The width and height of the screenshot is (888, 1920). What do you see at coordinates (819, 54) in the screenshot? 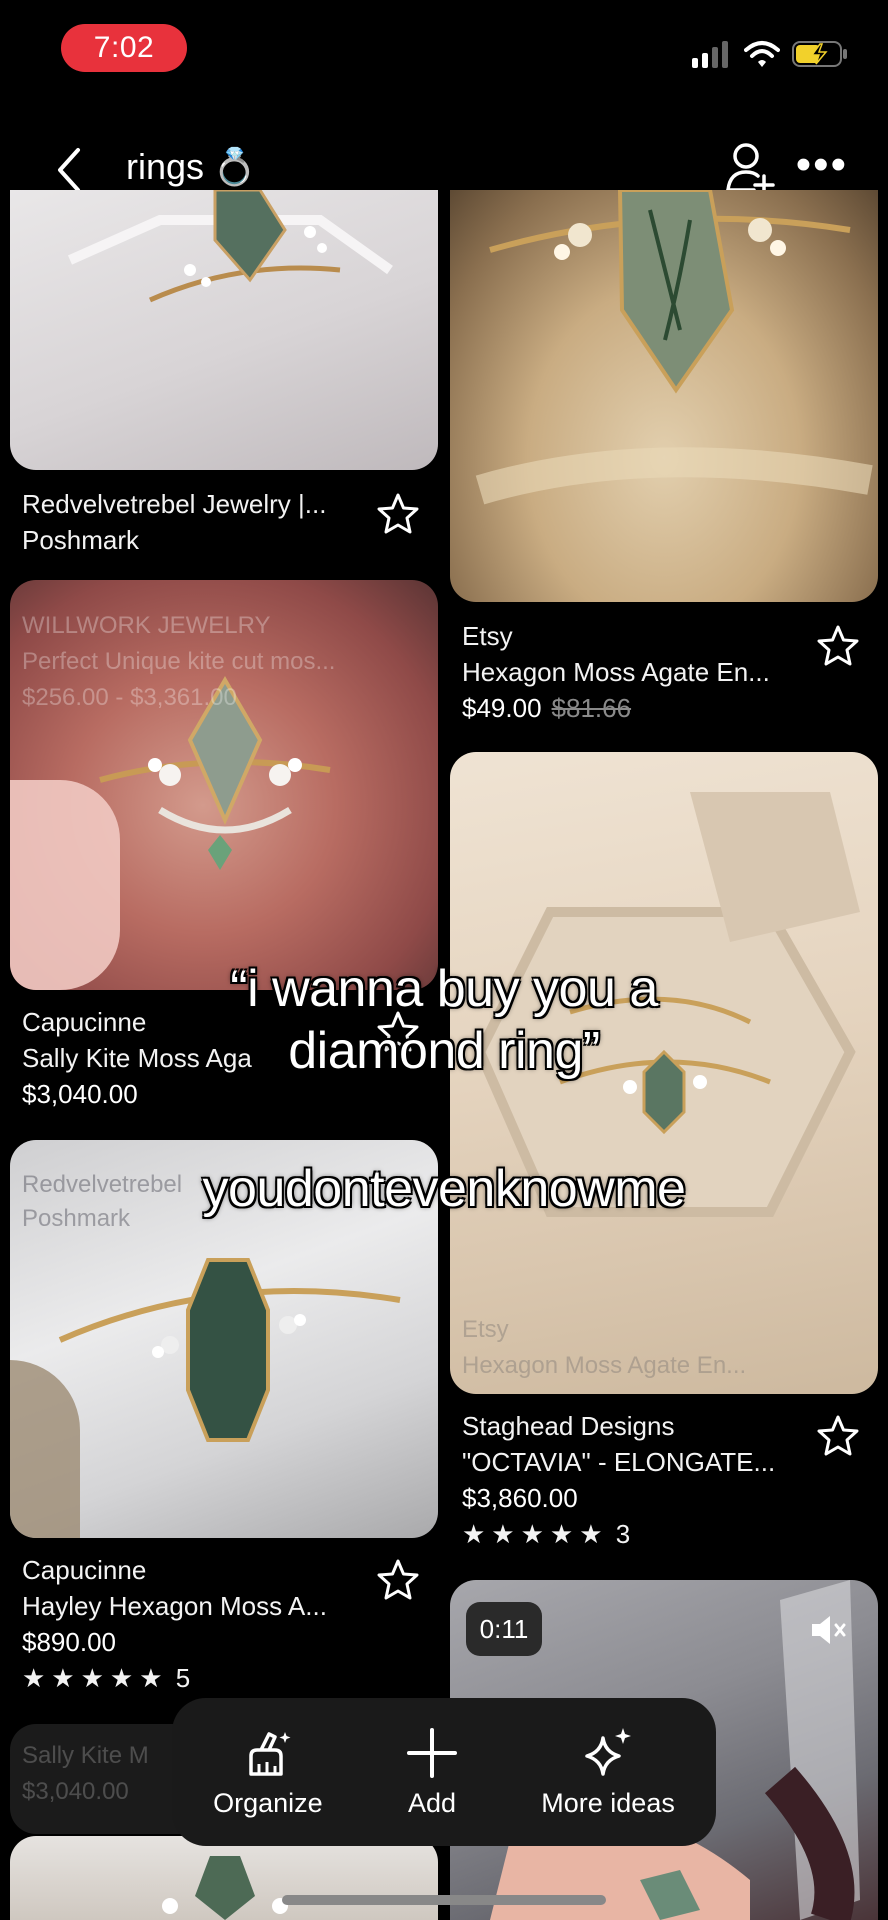
I see `battery-icon` at bounding box center [819, 54].